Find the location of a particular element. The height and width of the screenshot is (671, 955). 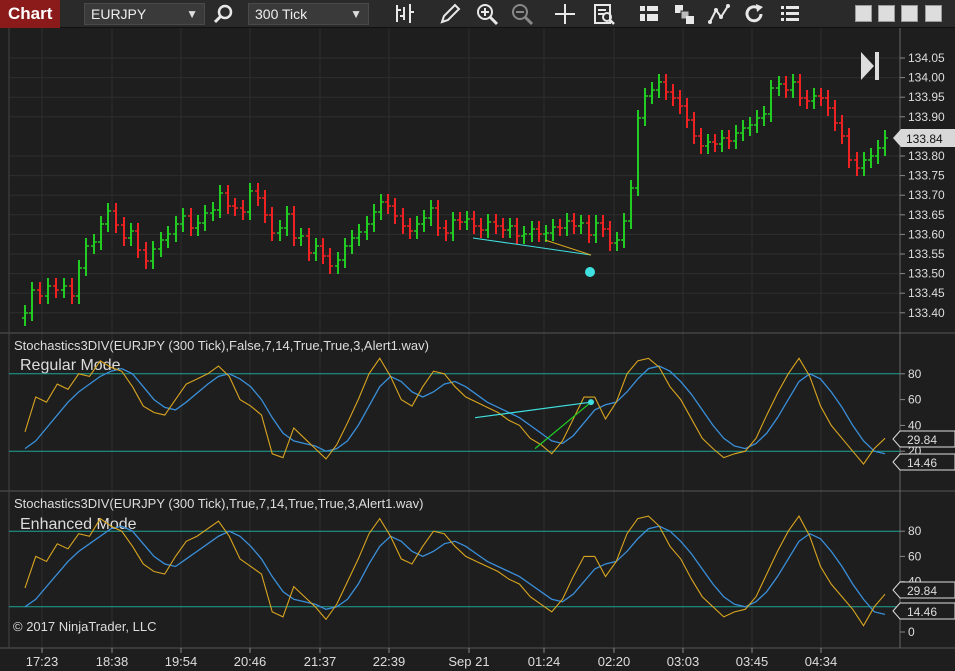

bar-type-icon is located at coordinates (404, 14).